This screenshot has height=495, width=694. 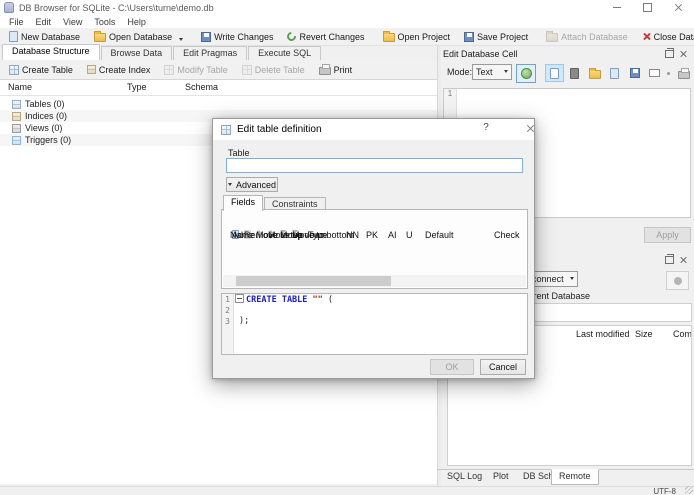 I want to click on tab-browse-data: Browse Data, so click(x=136, y=53).